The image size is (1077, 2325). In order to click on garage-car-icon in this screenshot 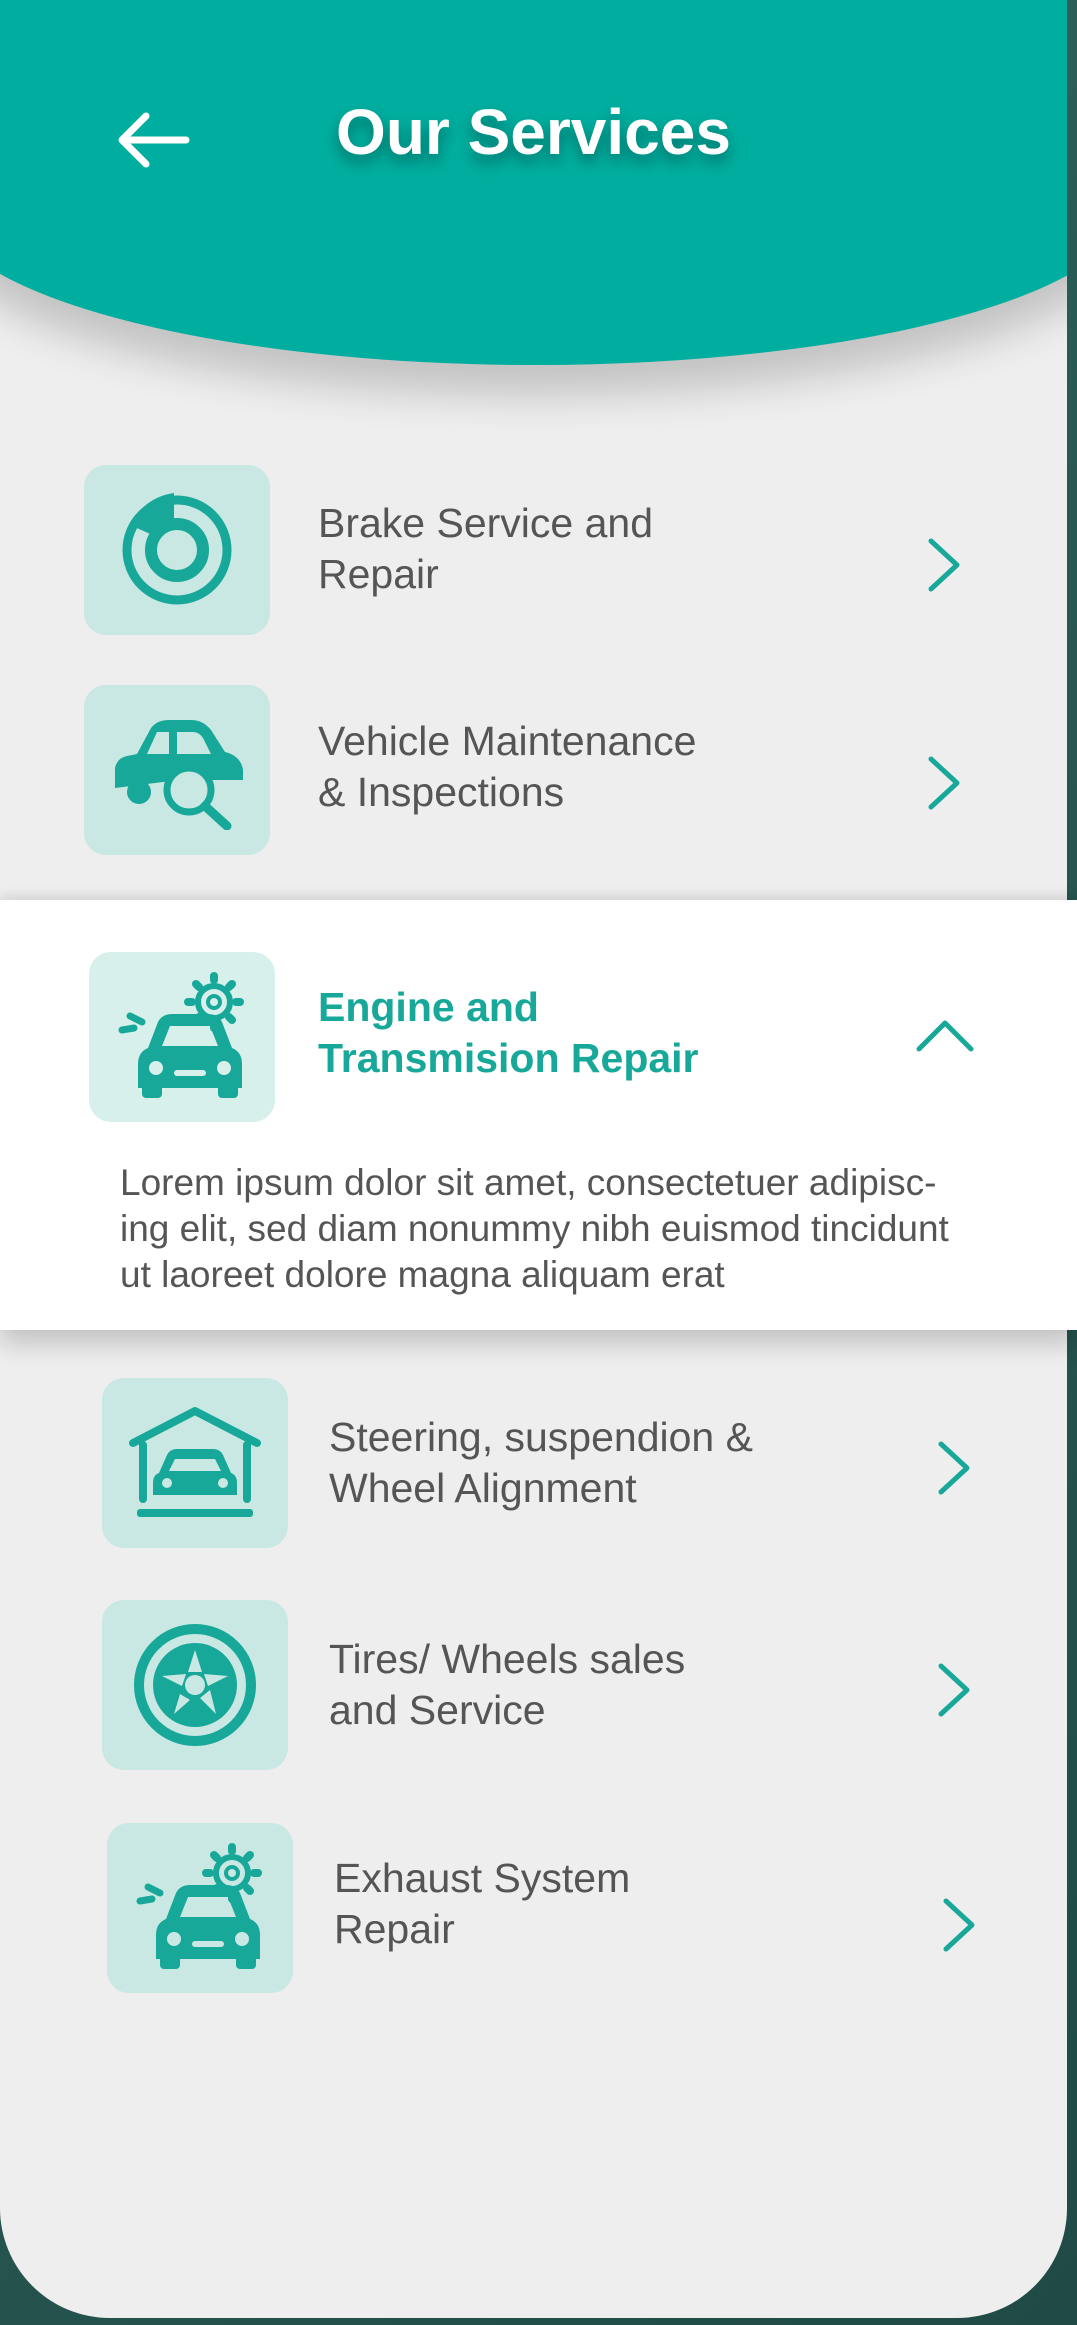, I will do `click(195, 1462)`.